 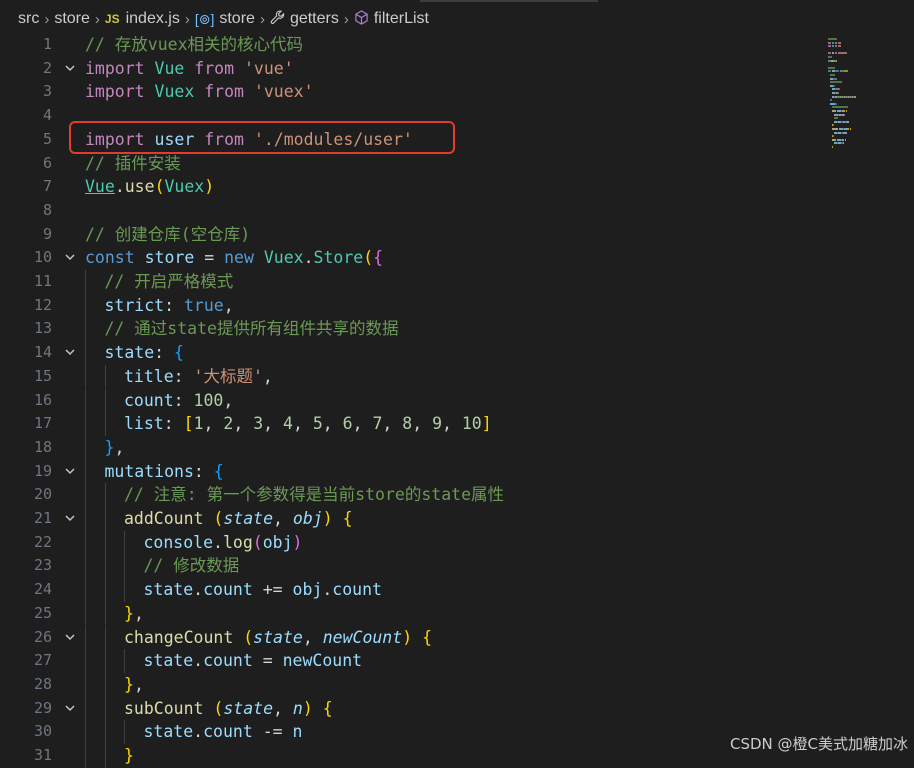 I want to click on code-line: 21 addCount (state, obj) {, so click(x=410, y=519).